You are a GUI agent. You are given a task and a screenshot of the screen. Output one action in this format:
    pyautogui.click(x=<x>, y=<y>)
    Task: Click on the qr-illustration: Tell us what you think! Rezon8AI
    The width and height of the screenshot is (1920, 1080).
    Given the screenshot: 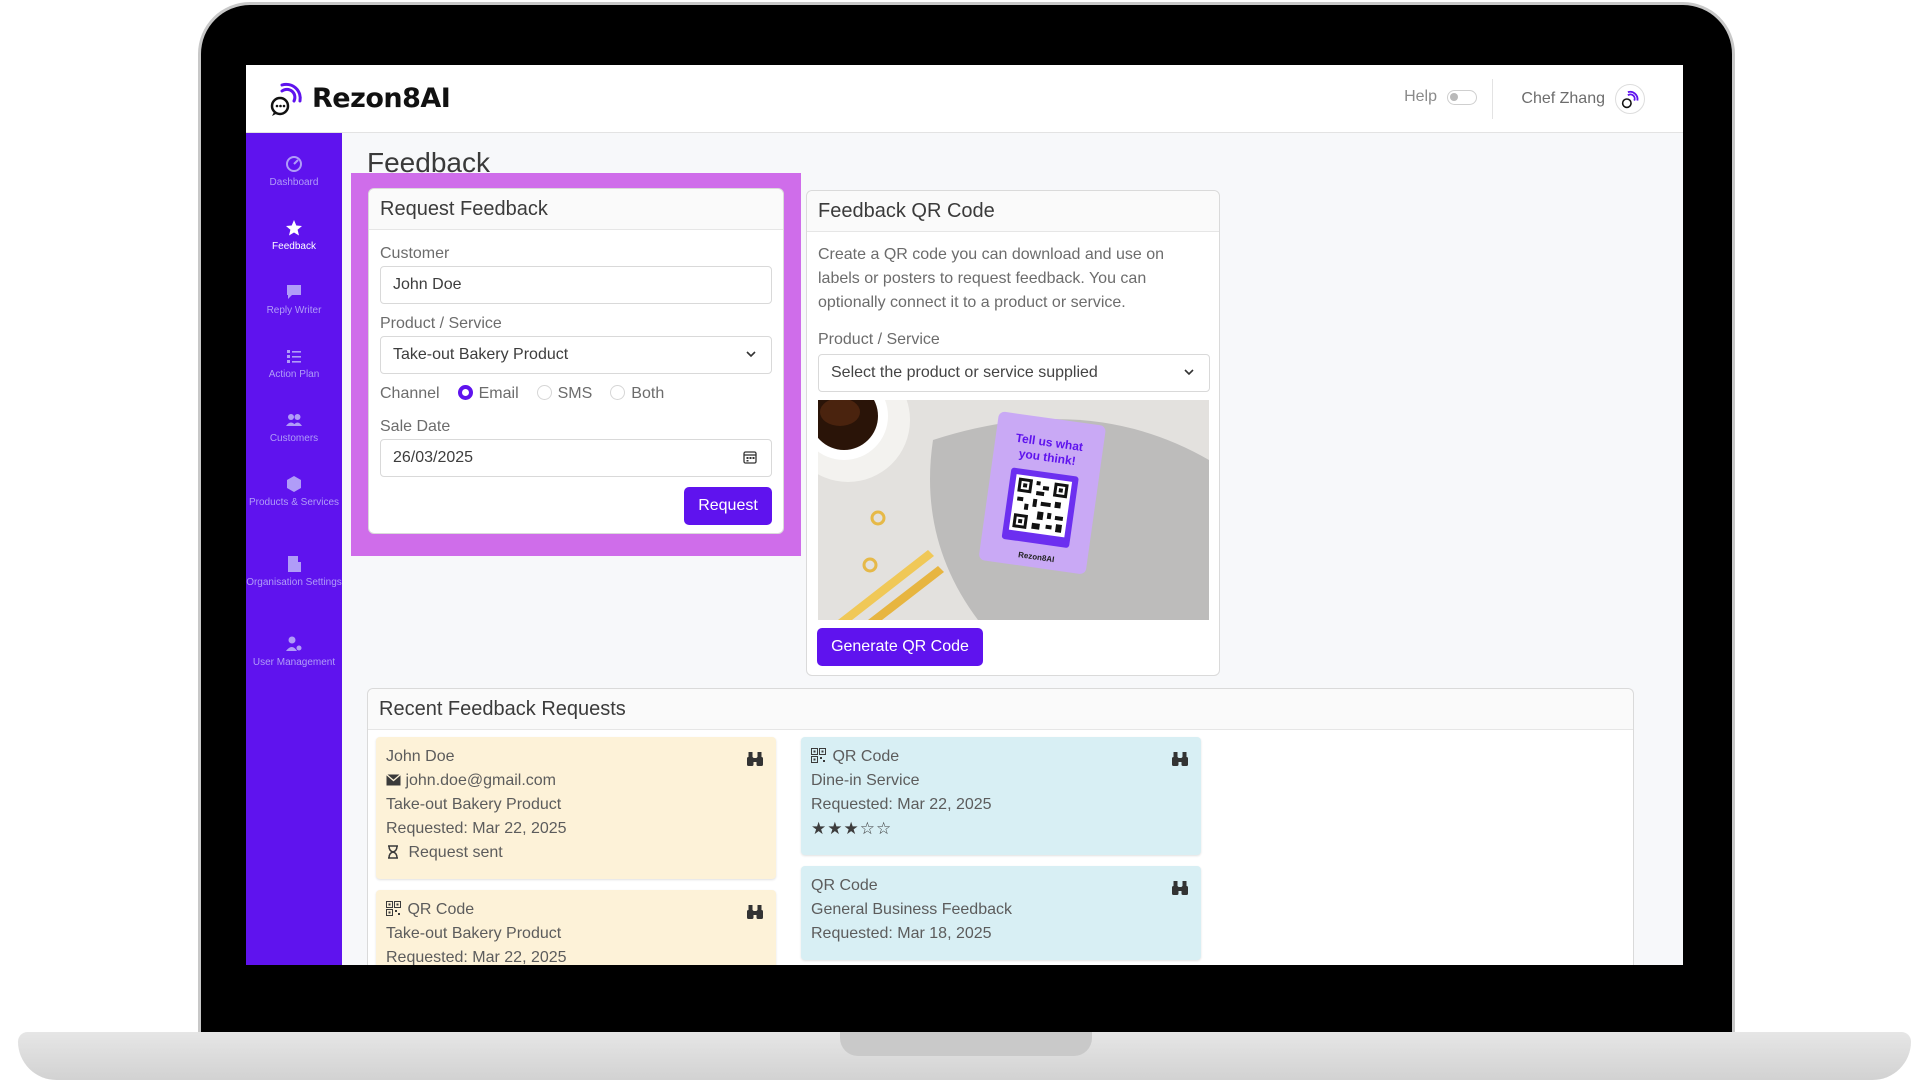 What is the action you would take?
    pyautogui.click(x=1013, y=510)
    